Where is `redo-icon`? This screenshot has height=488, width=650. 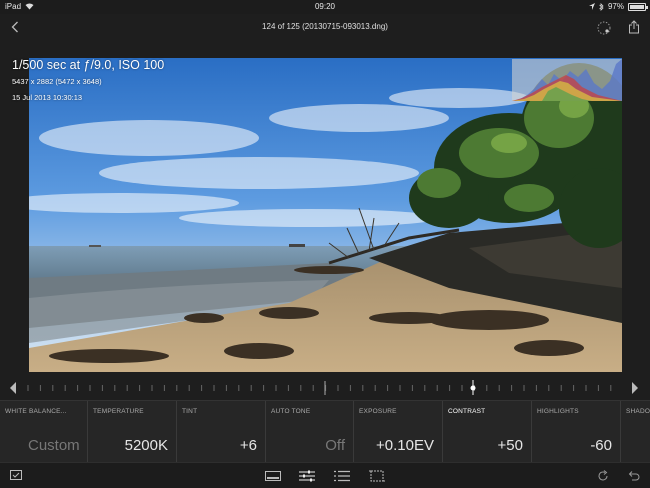
redo-icon is located at coordinates (603, 476).